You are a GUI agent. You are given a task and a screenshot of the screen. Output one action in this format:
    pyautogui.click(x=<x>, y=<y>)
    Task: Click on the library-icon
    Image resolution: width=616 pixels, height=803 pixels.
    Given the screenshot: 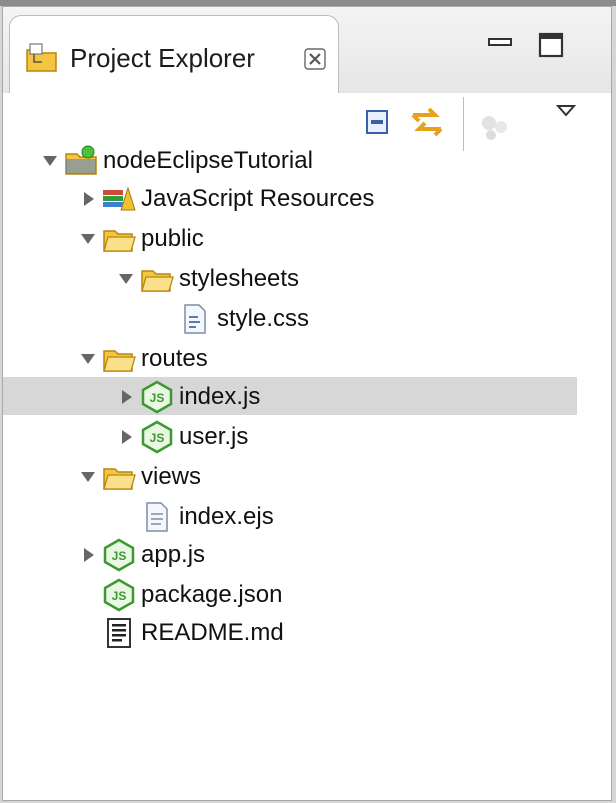 What is the action you would take?
    pyautogui.click(x=119, y=199)
    